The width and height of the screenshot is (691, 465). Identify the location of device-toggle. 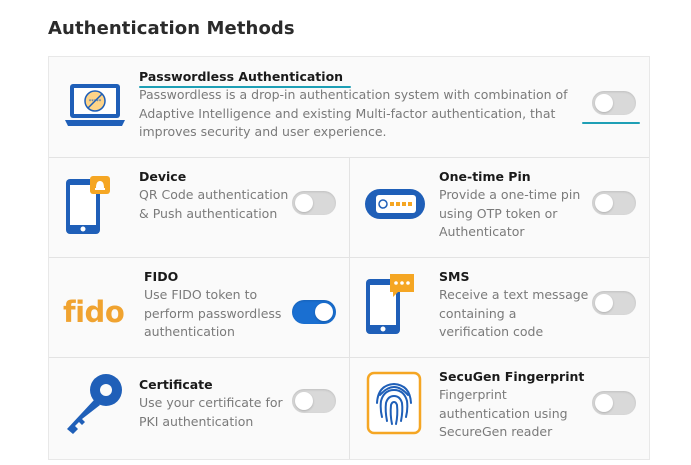
(314, 203).